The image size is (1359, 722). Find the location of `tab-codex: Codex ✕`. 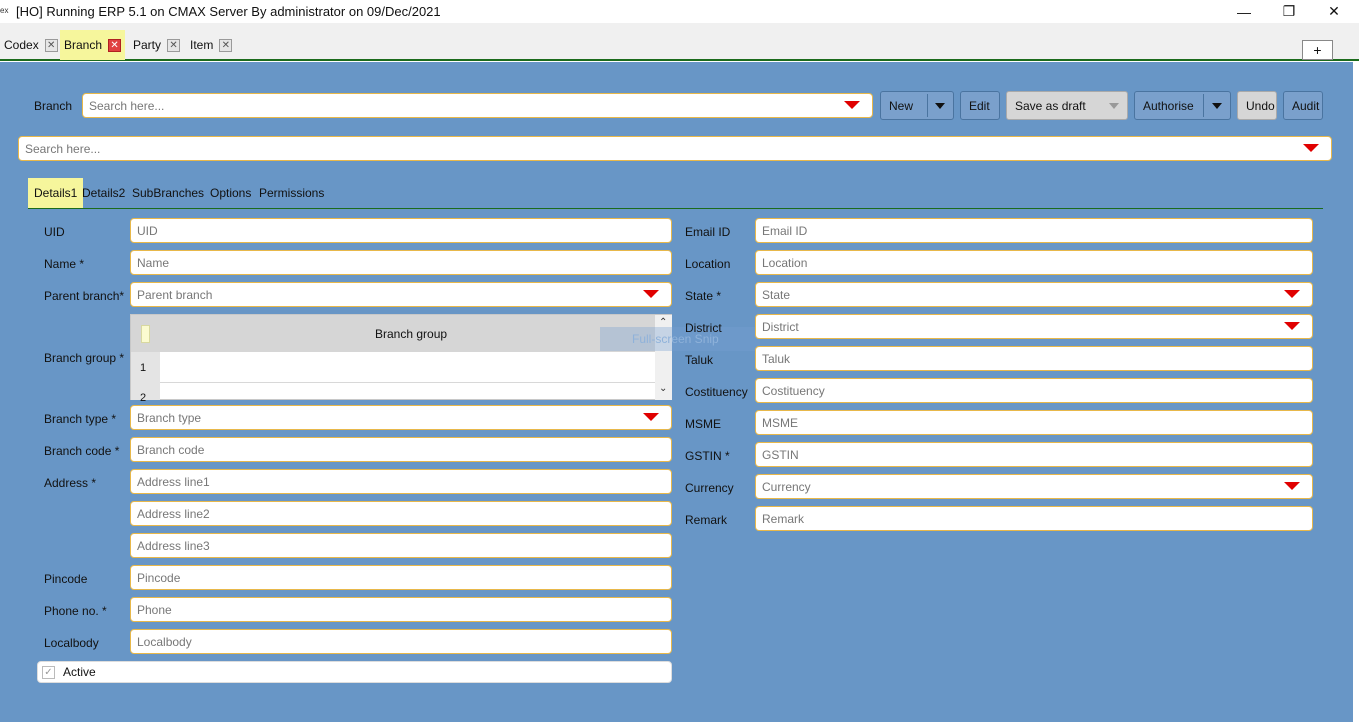

tab-codex: Codex ✕ is located at coordinates (31, 45).